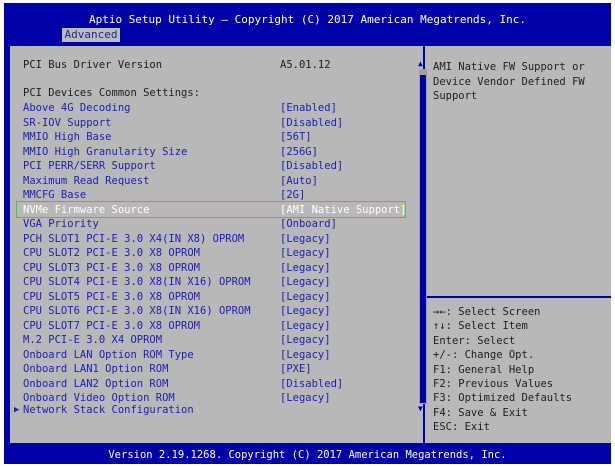 The width and height of the screenshot is (615, 467). Describe the element at coordinates (484, 355) in the screenshot. I see `key-change-opt: +/-: Change Opt.` at that location.